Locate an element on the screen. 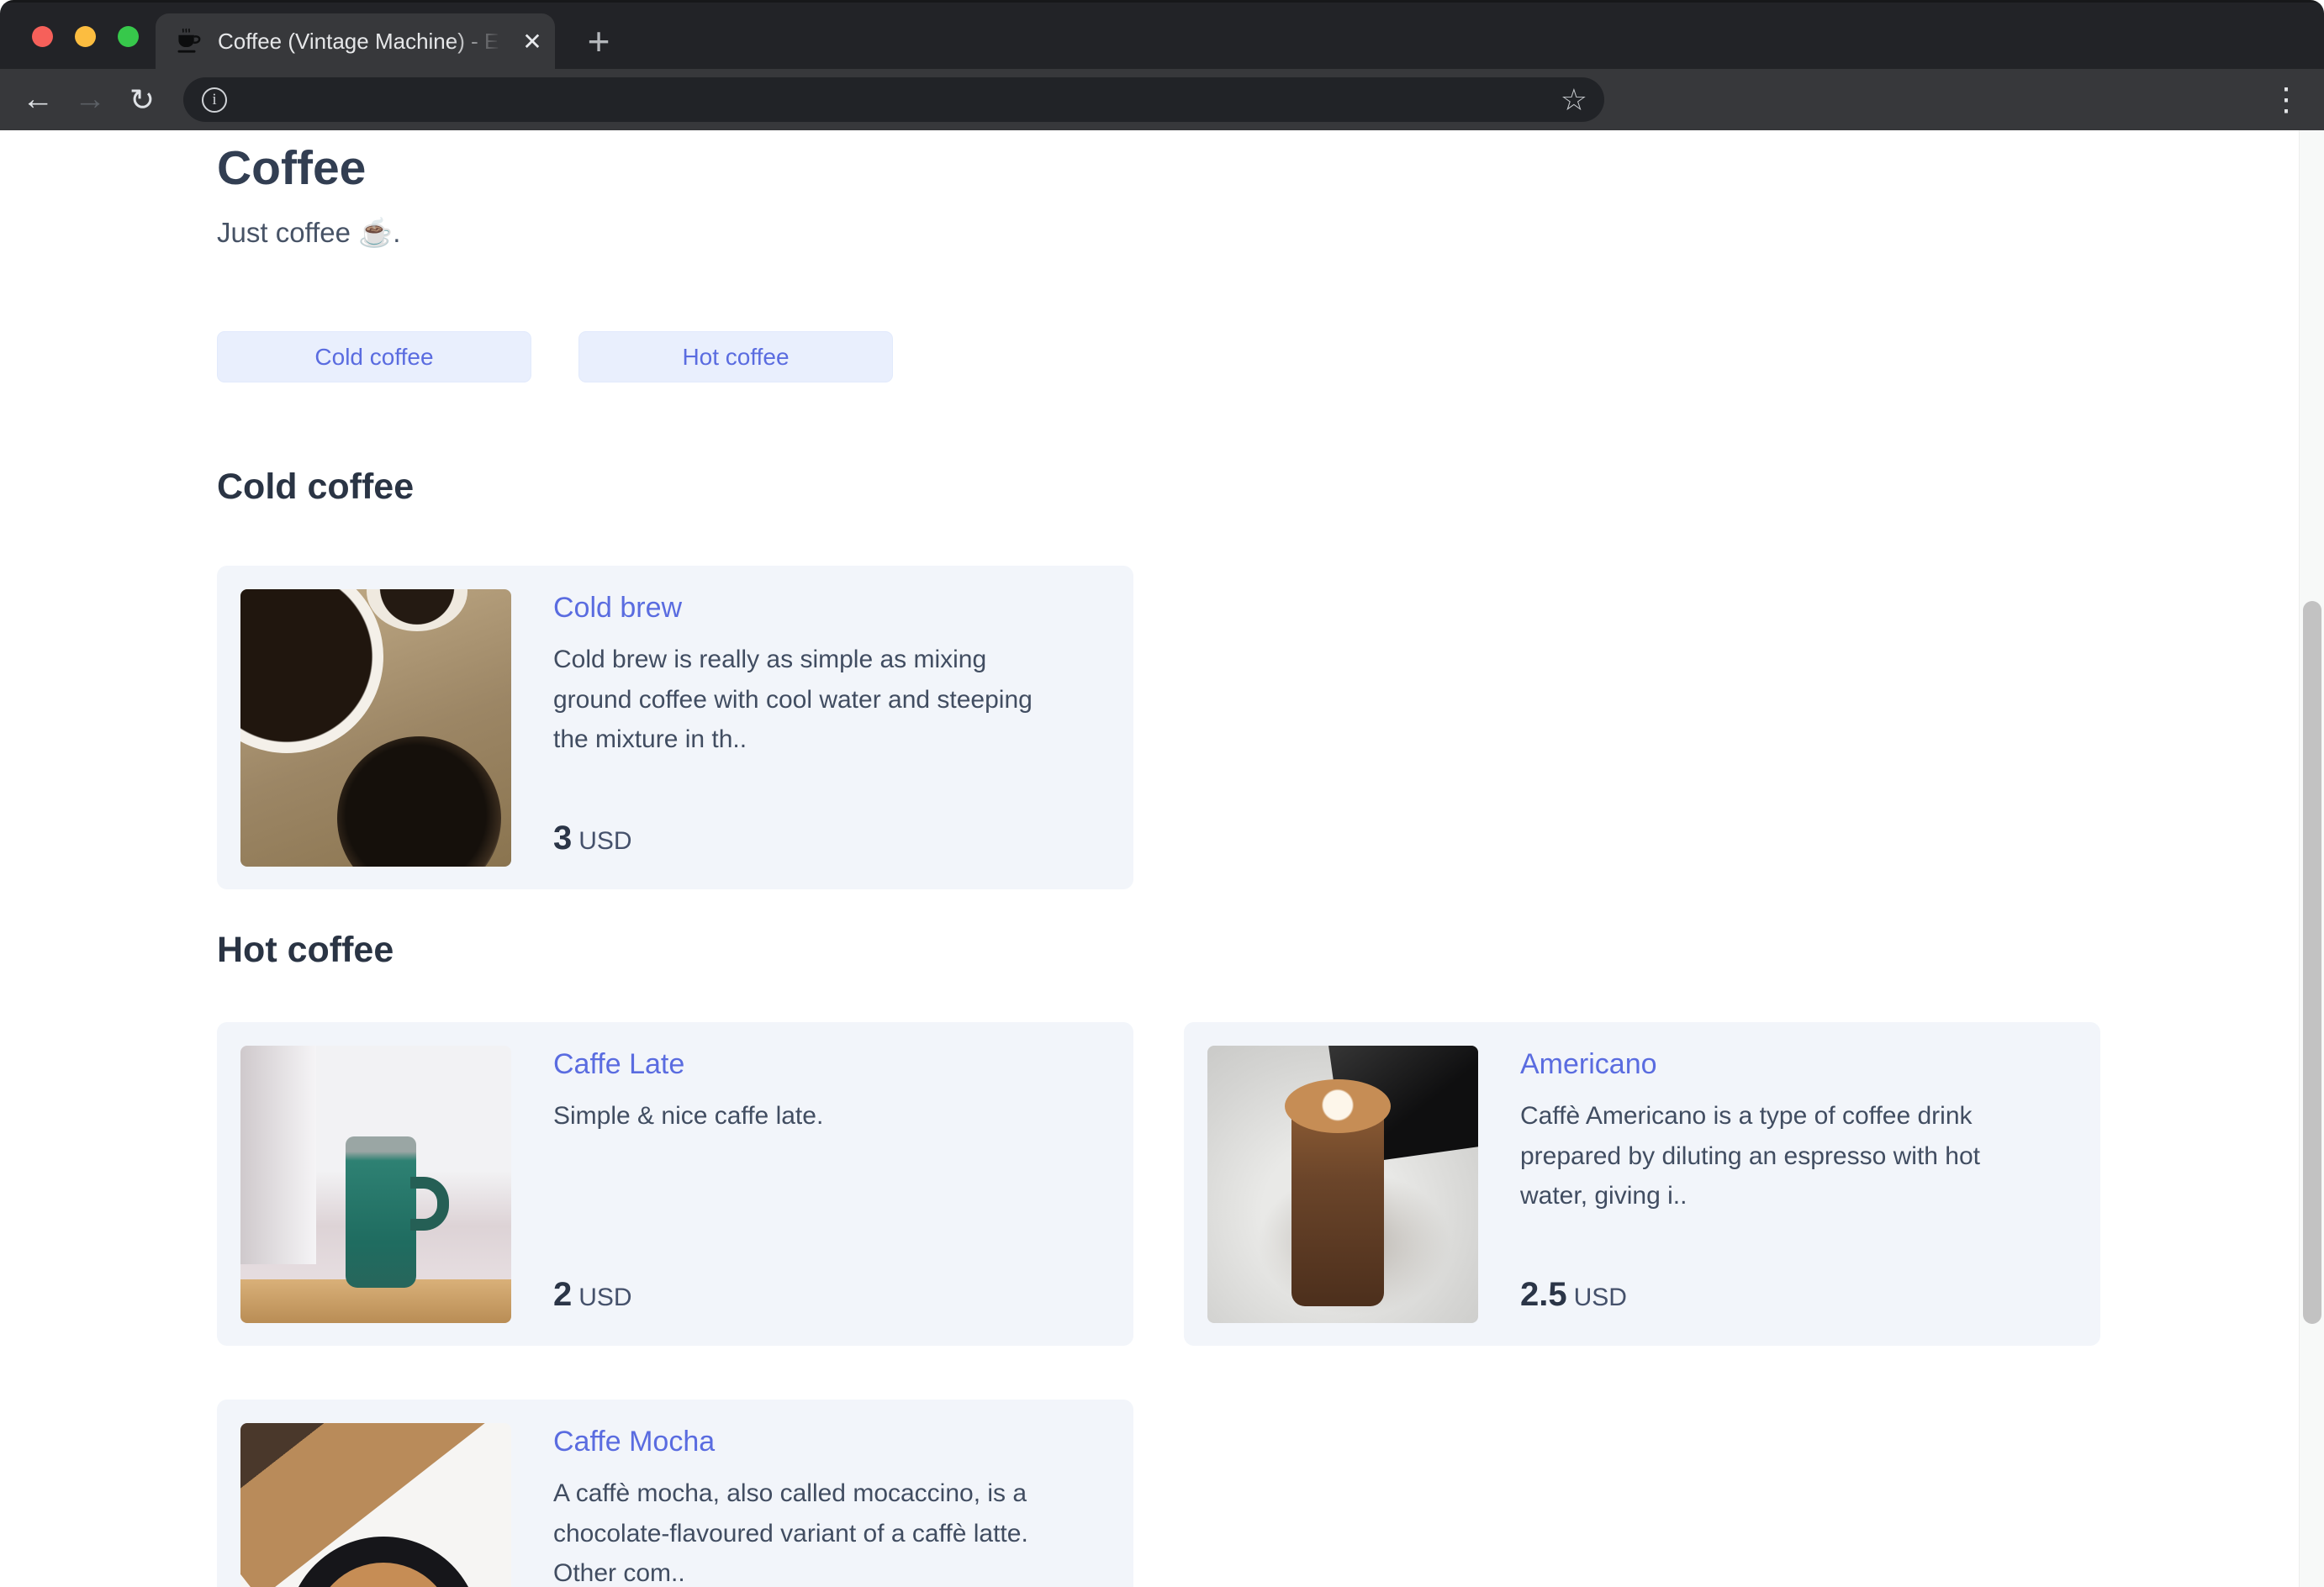  cold-brew-photo is located at coordinates (375, 728).